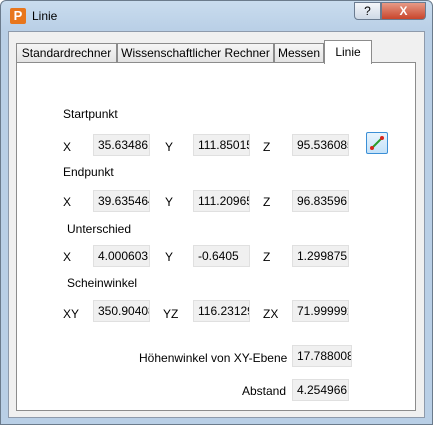 The image size is (435, 427). Describe the element at coordinates (213, 358) in the screenshot. I see `elevation-label: Höhenwinkel von XY-Ebene` at that location.